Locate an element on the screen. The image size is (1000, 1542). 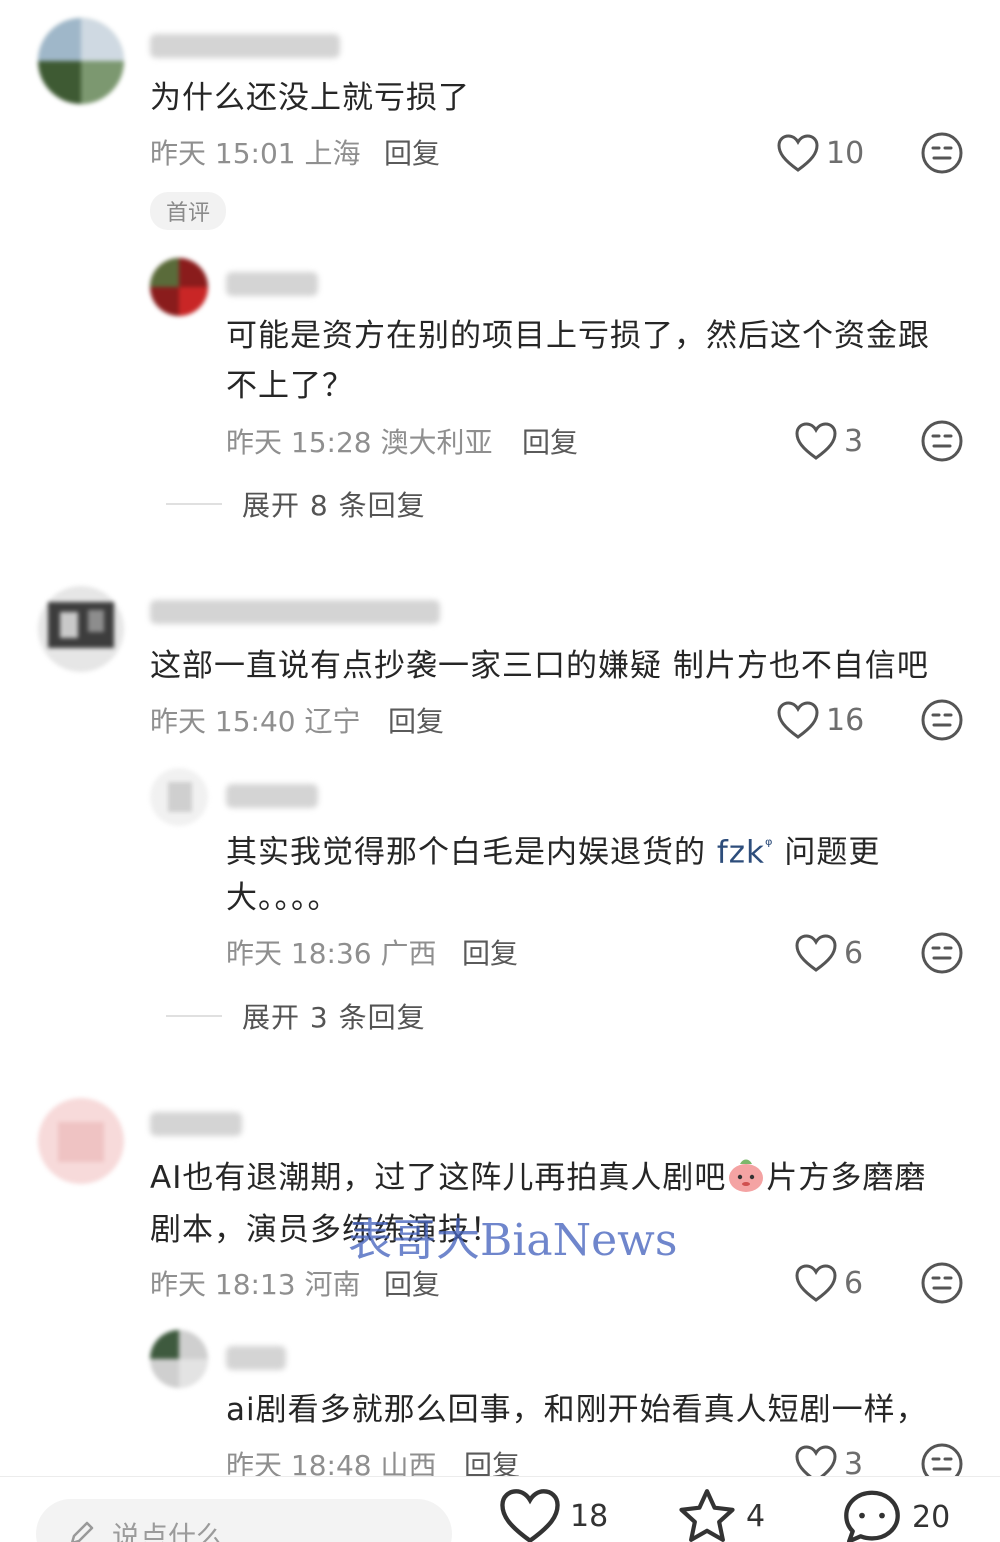
reply-text-line2: 大。。。。 is located at coordinates (283, 898).